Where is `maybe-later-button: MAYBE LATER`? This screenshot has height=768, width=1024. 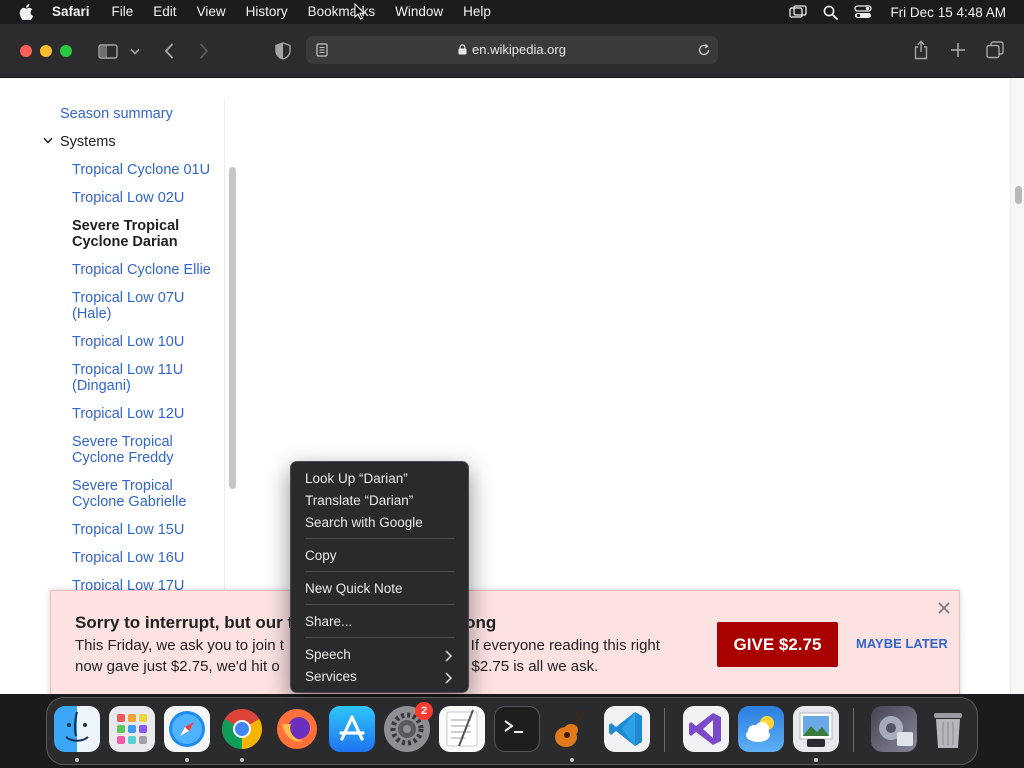 maybe-later-button: MAYBE LATER is located at coordinates (902, 643).